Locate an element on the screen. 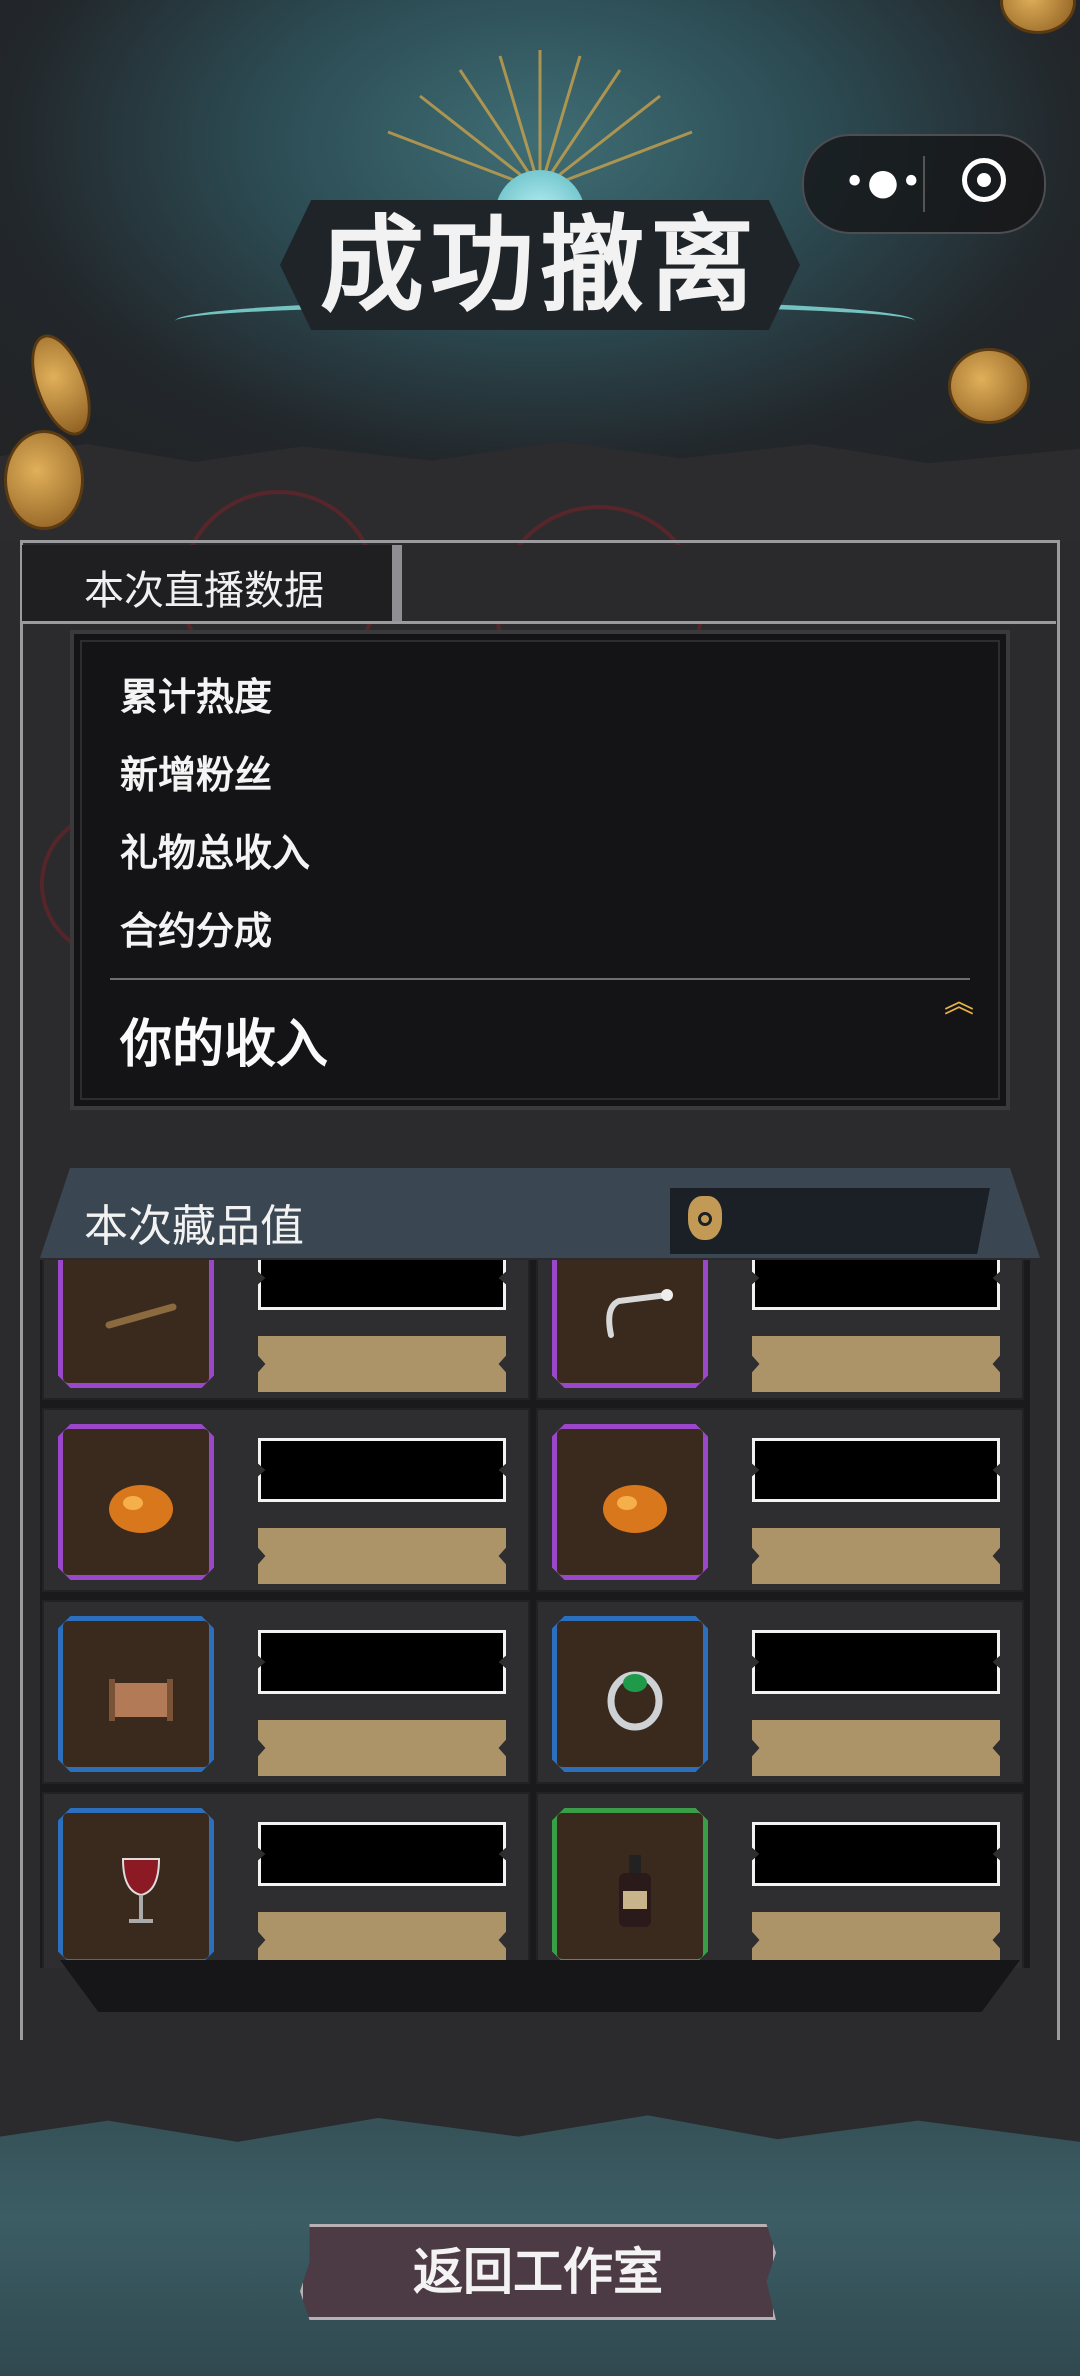 This screenshot has width=1080, height=2376. scroll-icon is located at coordinates (141, 1700).